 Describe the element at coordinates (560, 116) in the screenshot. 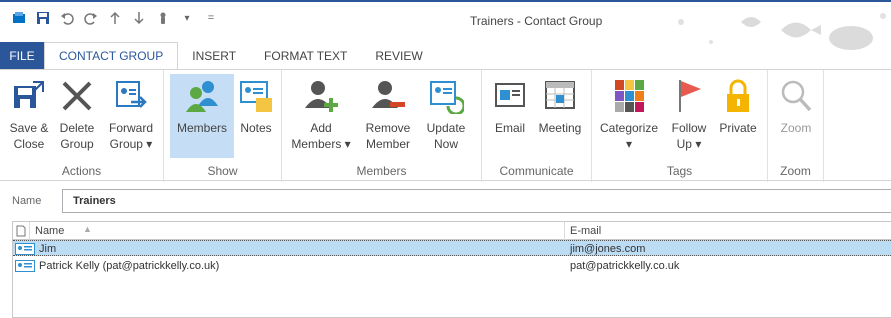

I see `meeting-button: Meeting` at that location.